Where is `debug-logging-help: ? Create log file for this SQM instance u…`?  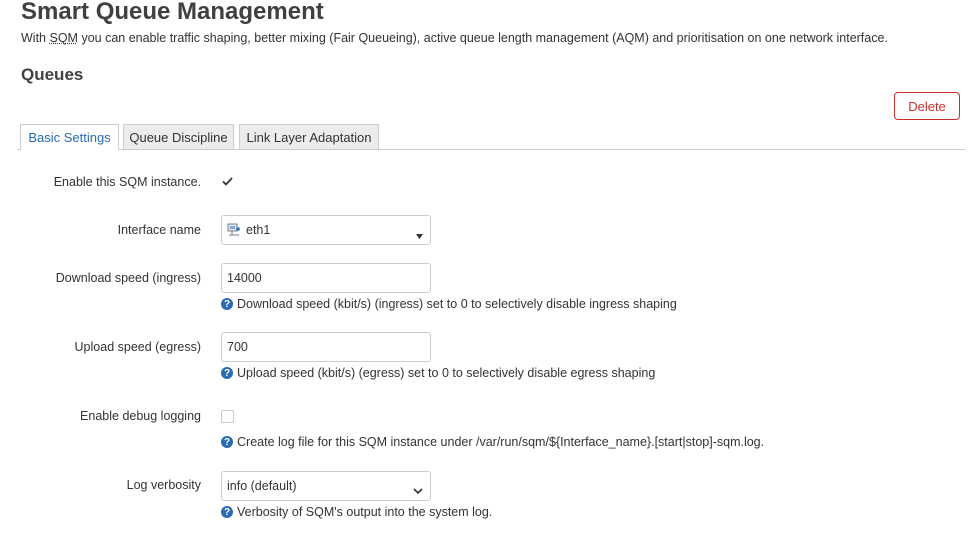
debug-logging-help: ? Create log file for this SQM instance u… is located at coordinates (492, 442).